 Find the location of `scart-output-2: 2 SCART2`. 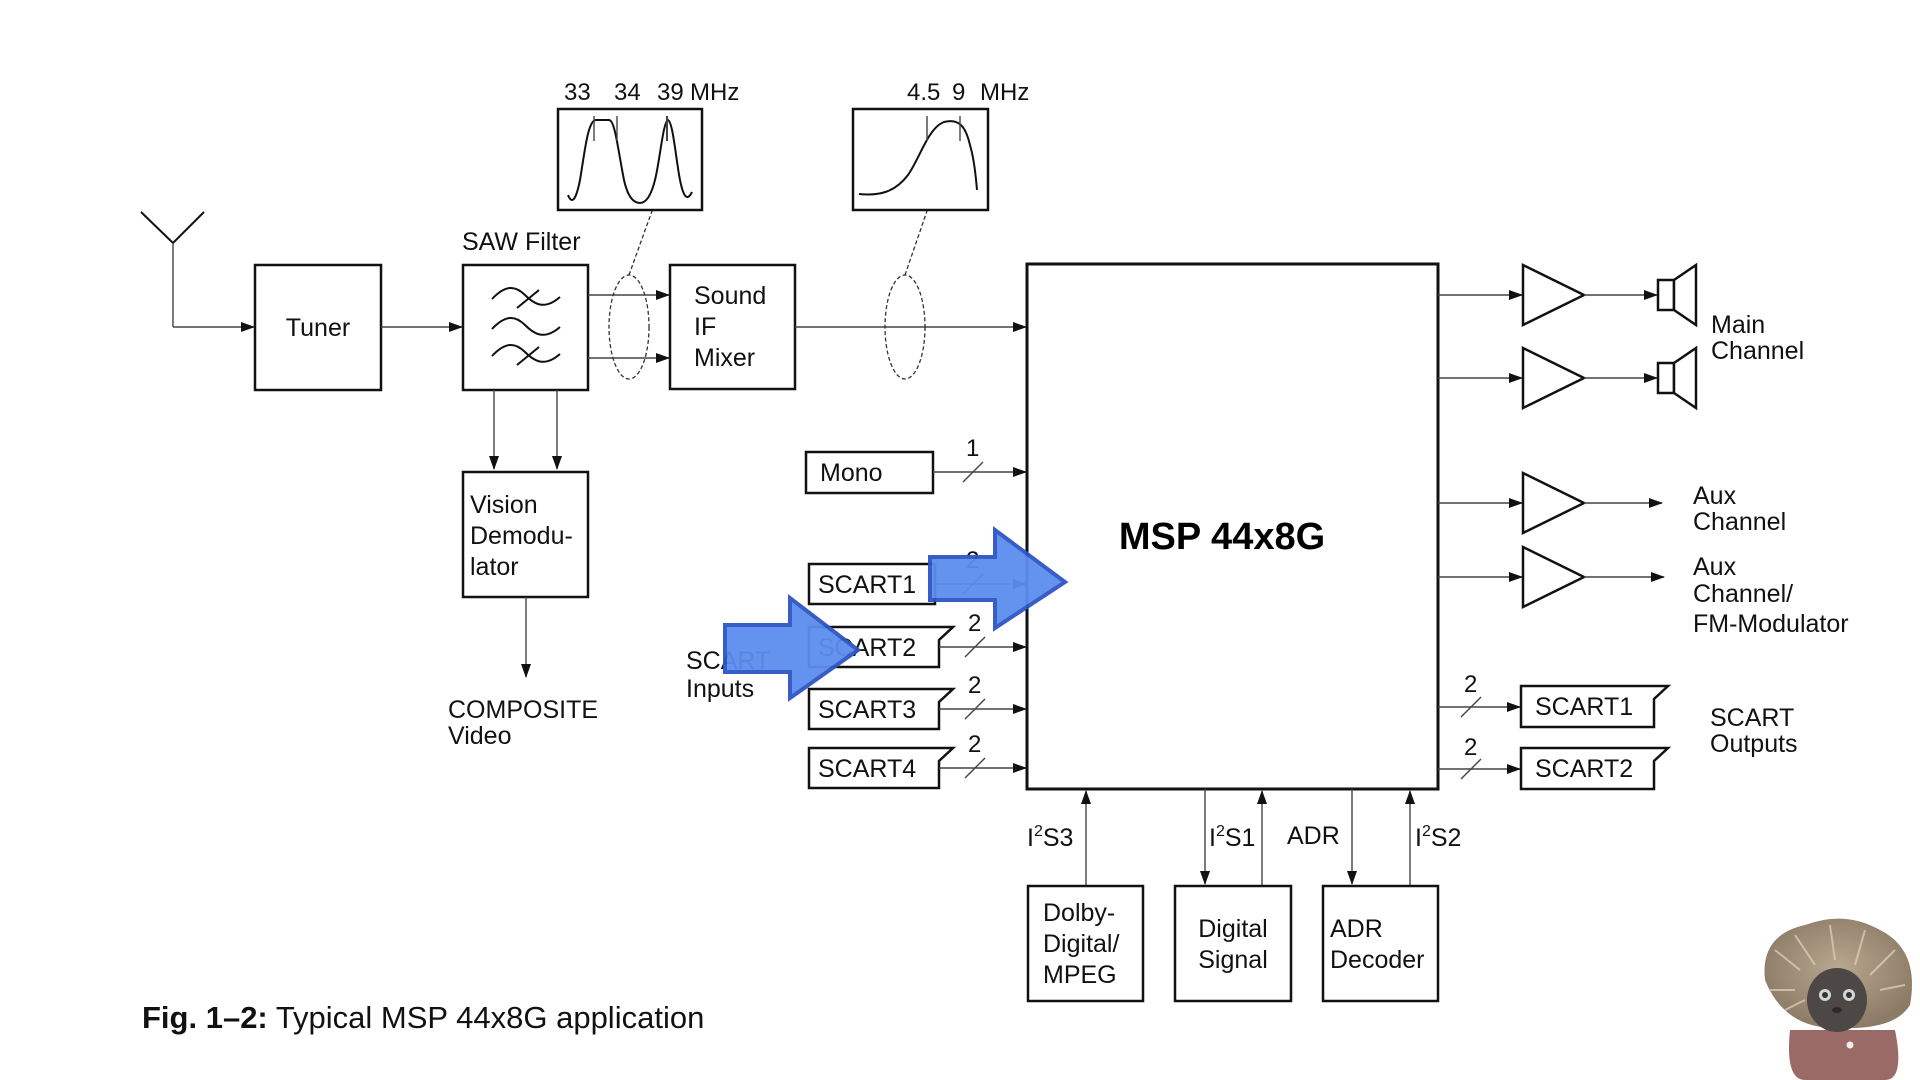

scart-output-2: 2 SCART2 is located at coordinates (1555, 762).